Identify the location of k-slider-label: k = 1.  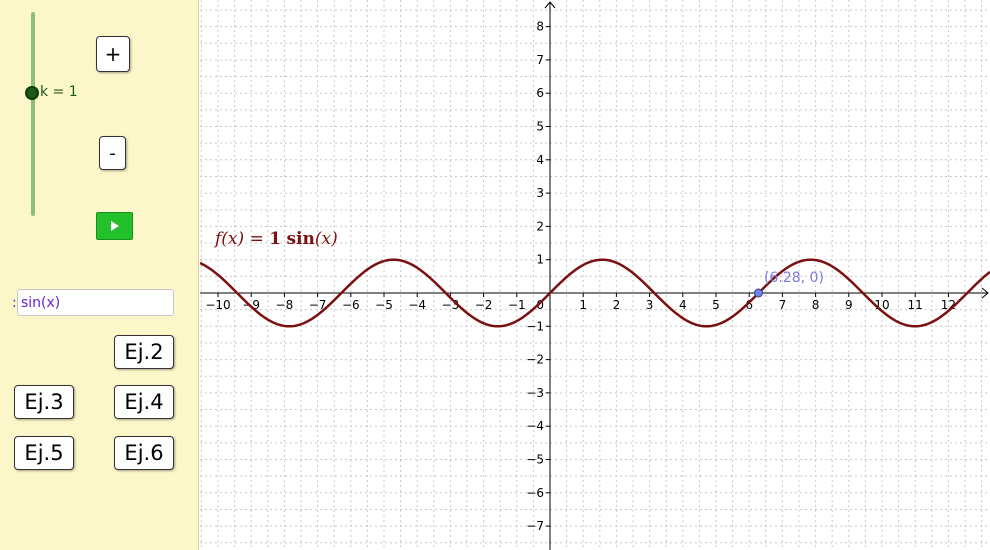
(59, 92).